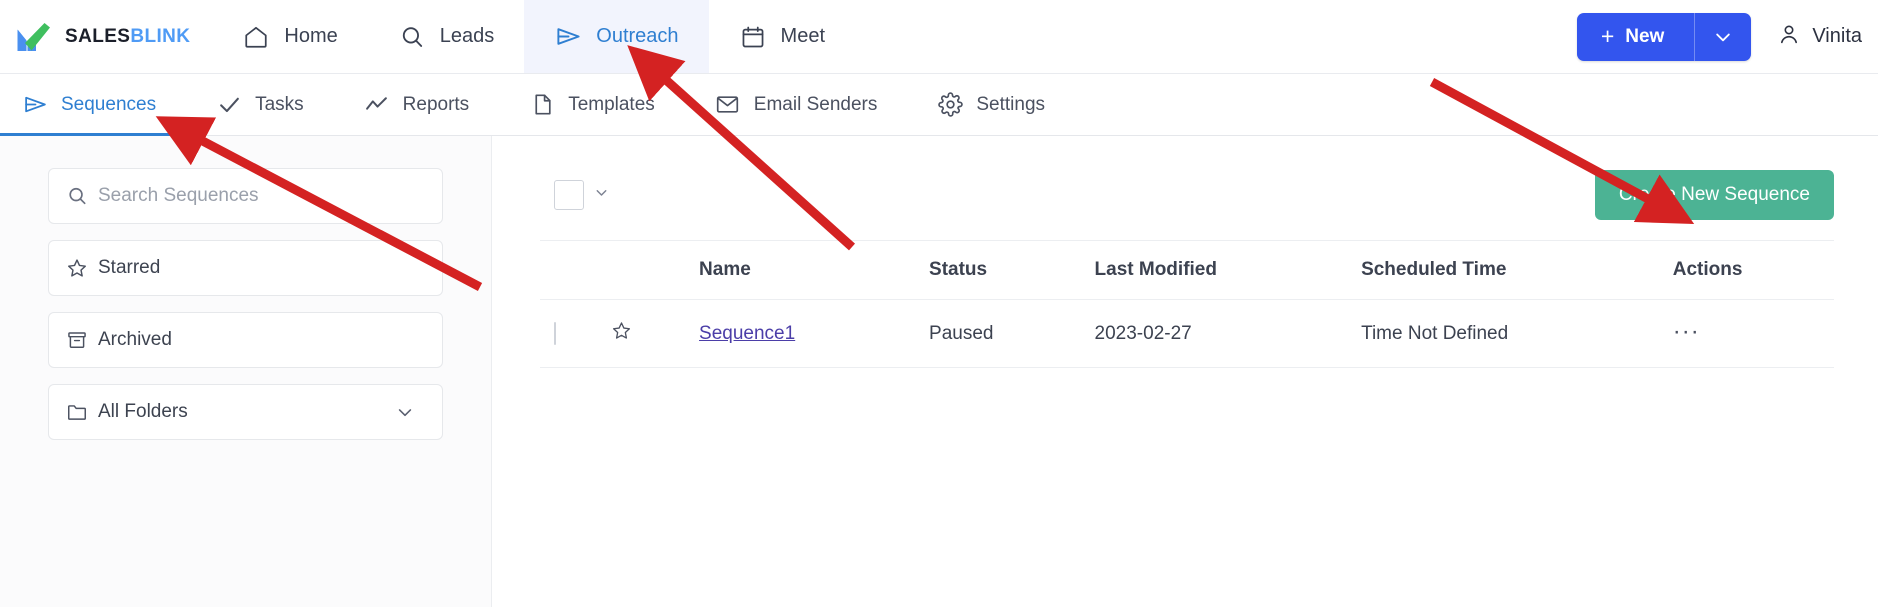 This screenshot has width=1878, height=607. What do you see at coordinates (279, 104) in the screenshot?
I see `tab-tasks-label: Tasks` at bounding box center [279, 104].